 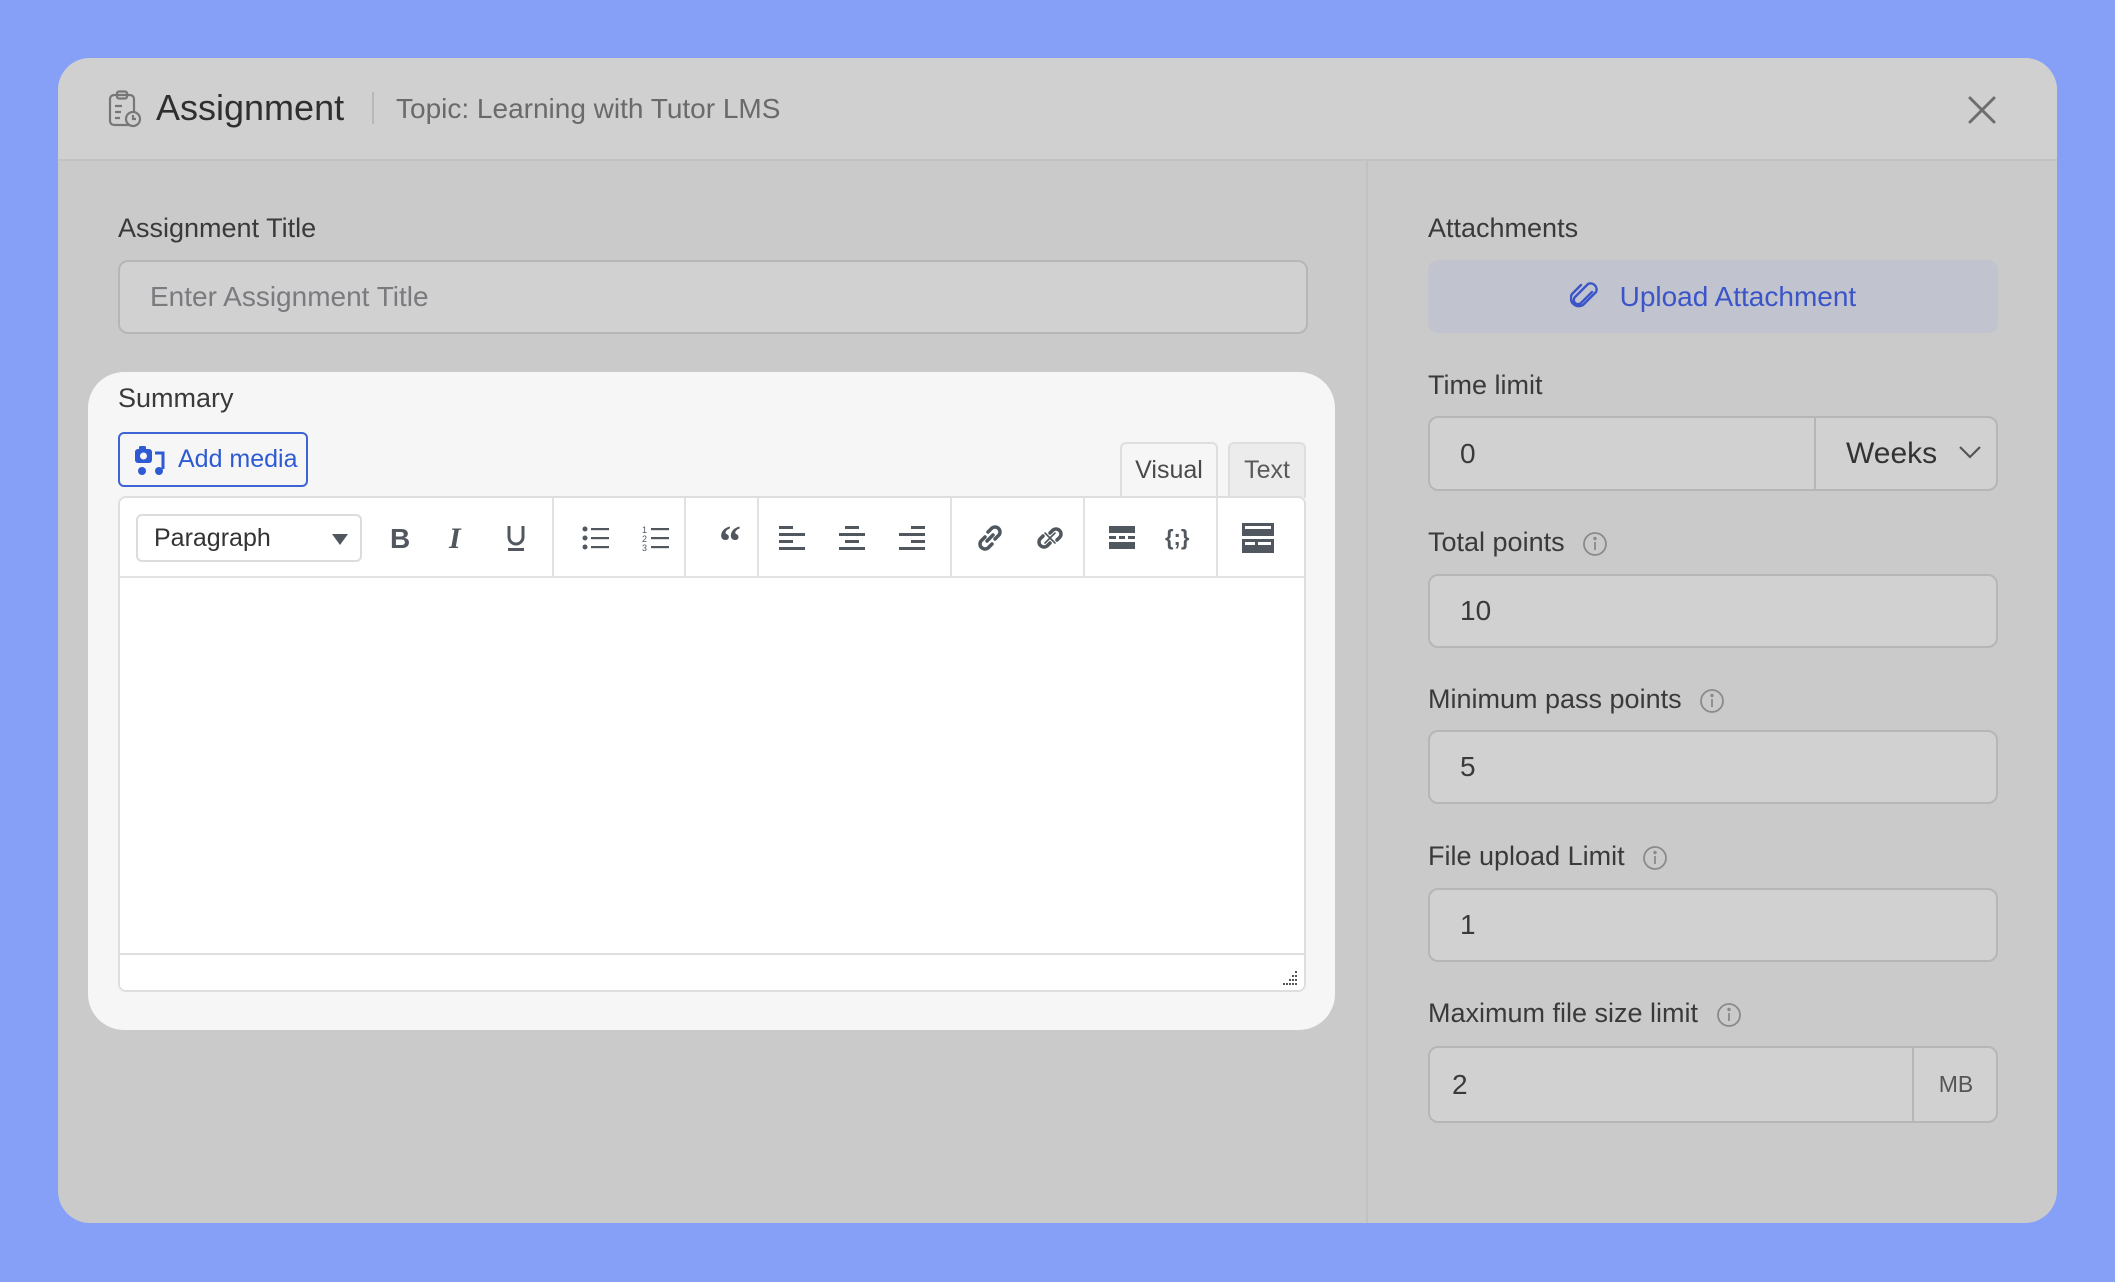 What do you see at coordinates (1496, 542) in the screenshot?
I see `total-points-label-text: Total points` at bounding box center [1496, 542].